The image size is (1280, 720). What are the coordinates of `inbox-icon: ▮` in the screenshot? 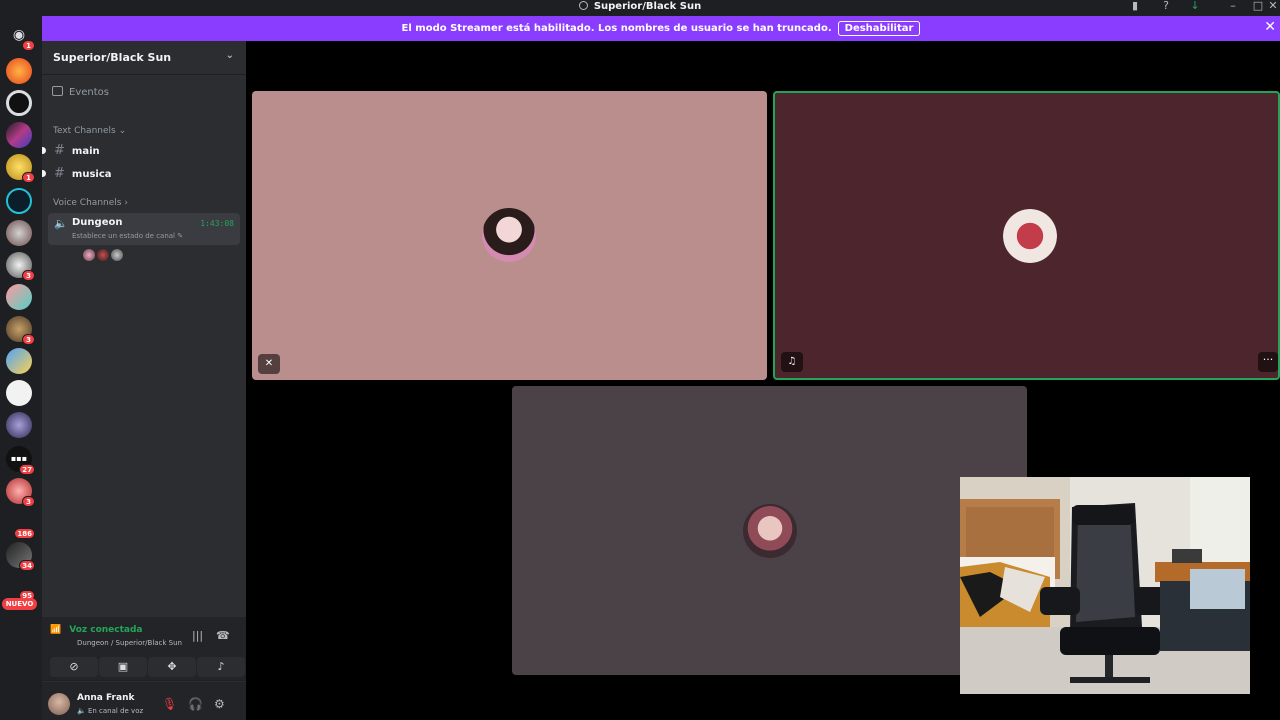 It's located at (1135, 6).